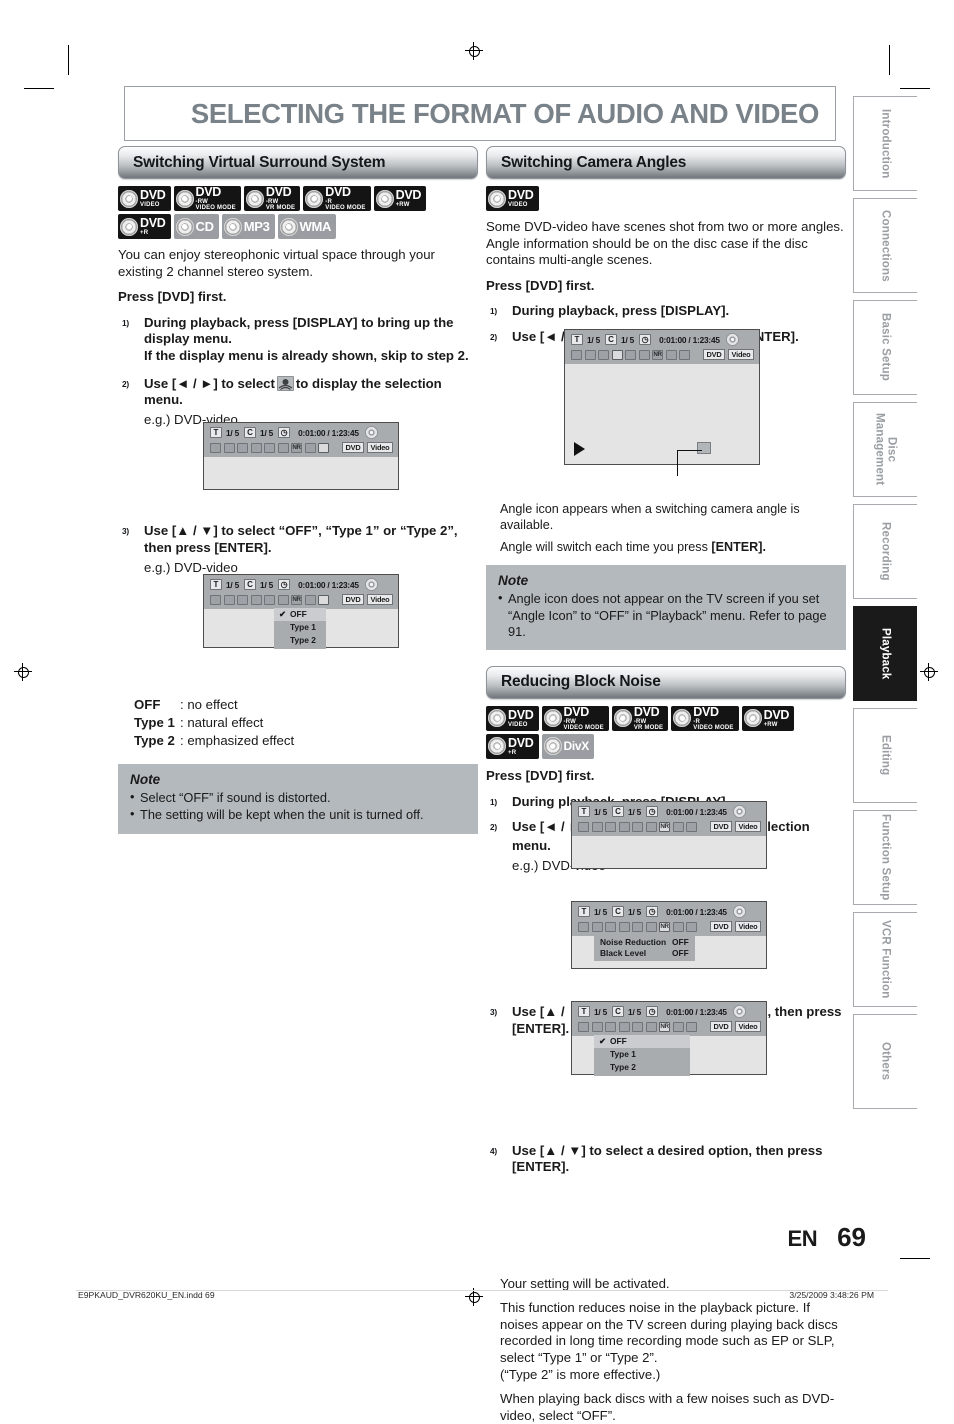 This screenshot has height=1424, width=954. I want to click on disc-logo-dvd-video: DVD VIDEO, so click(512, 718).